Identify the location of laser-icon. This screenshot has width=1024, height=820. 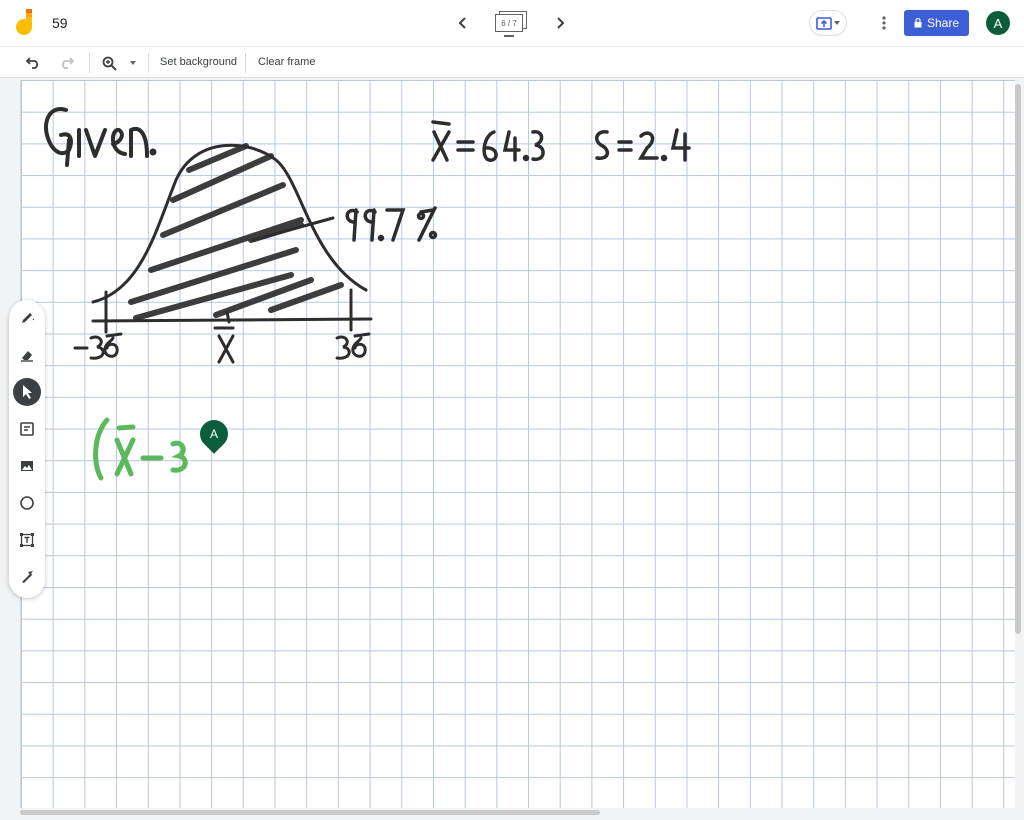
(27, 577).